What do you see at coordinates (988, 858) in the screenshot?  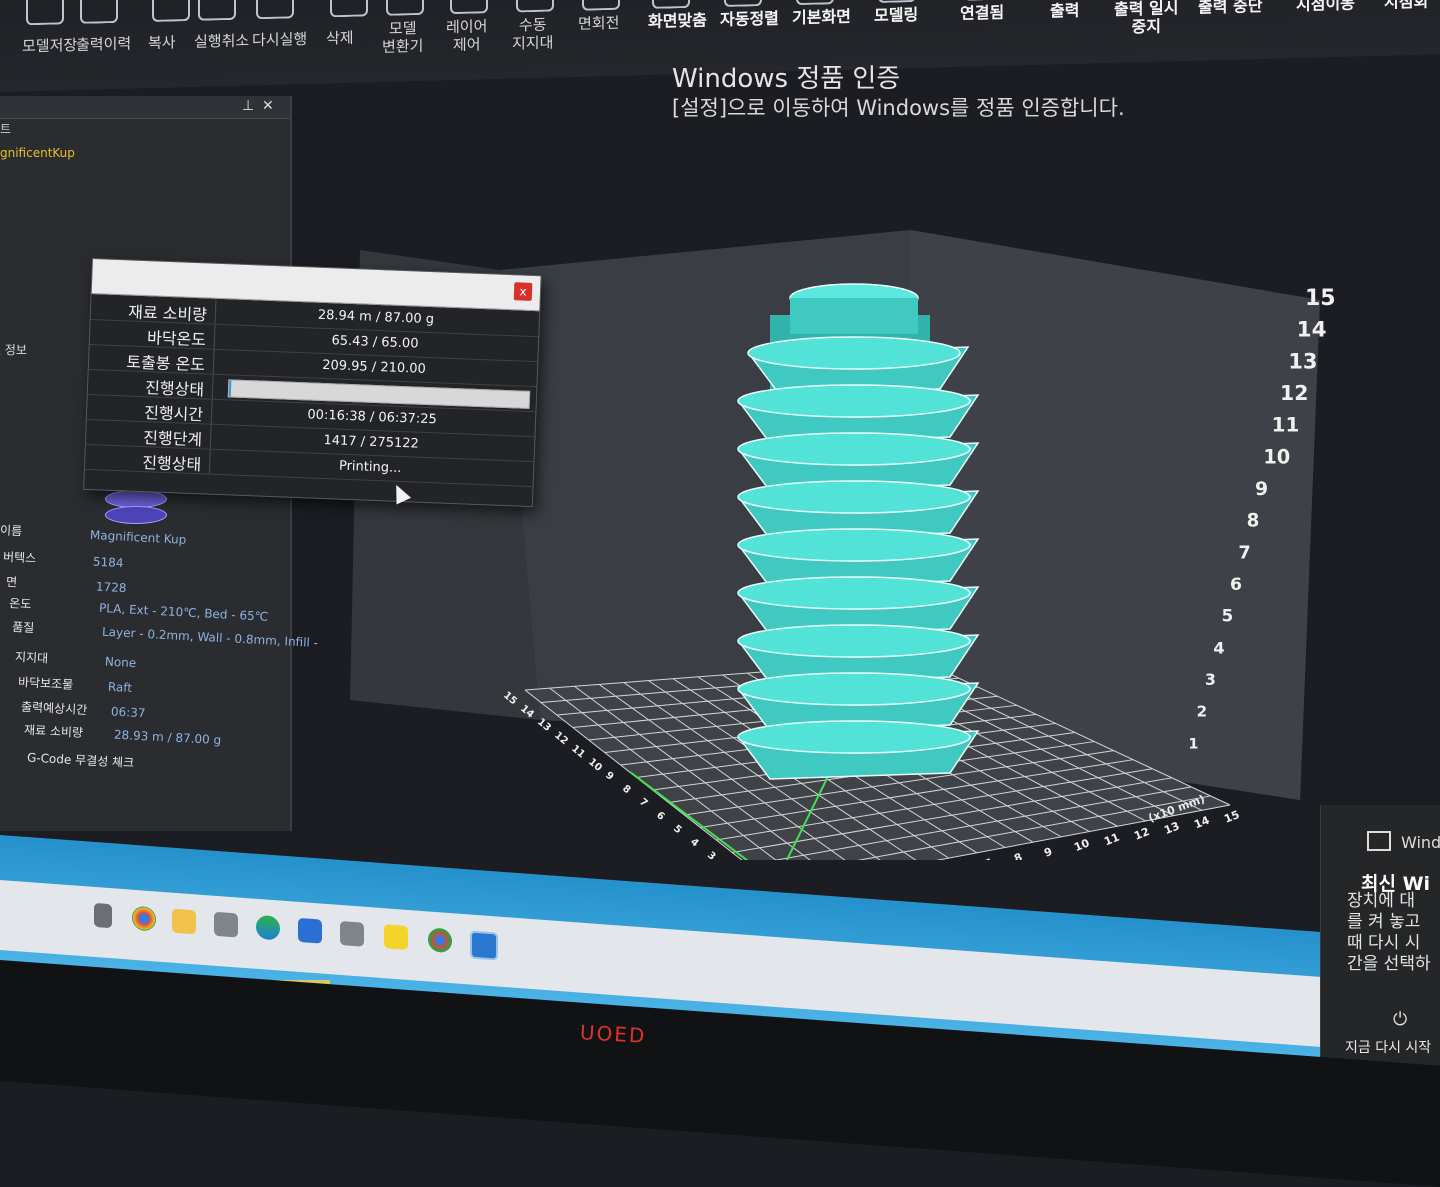 I see `x-axis-tick-label: 7` at bounding box center [988, 858].